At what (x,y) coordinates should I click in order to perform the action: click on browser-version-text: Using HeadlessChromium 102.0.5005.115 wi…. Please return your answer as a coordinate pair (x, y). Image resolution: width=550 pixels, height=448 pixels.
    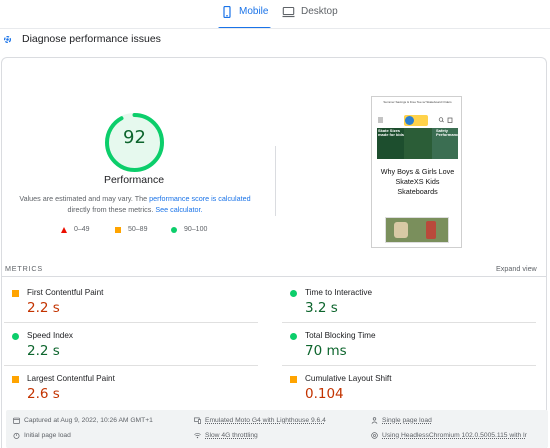
    Looking at the image, I should click on (454, 435).